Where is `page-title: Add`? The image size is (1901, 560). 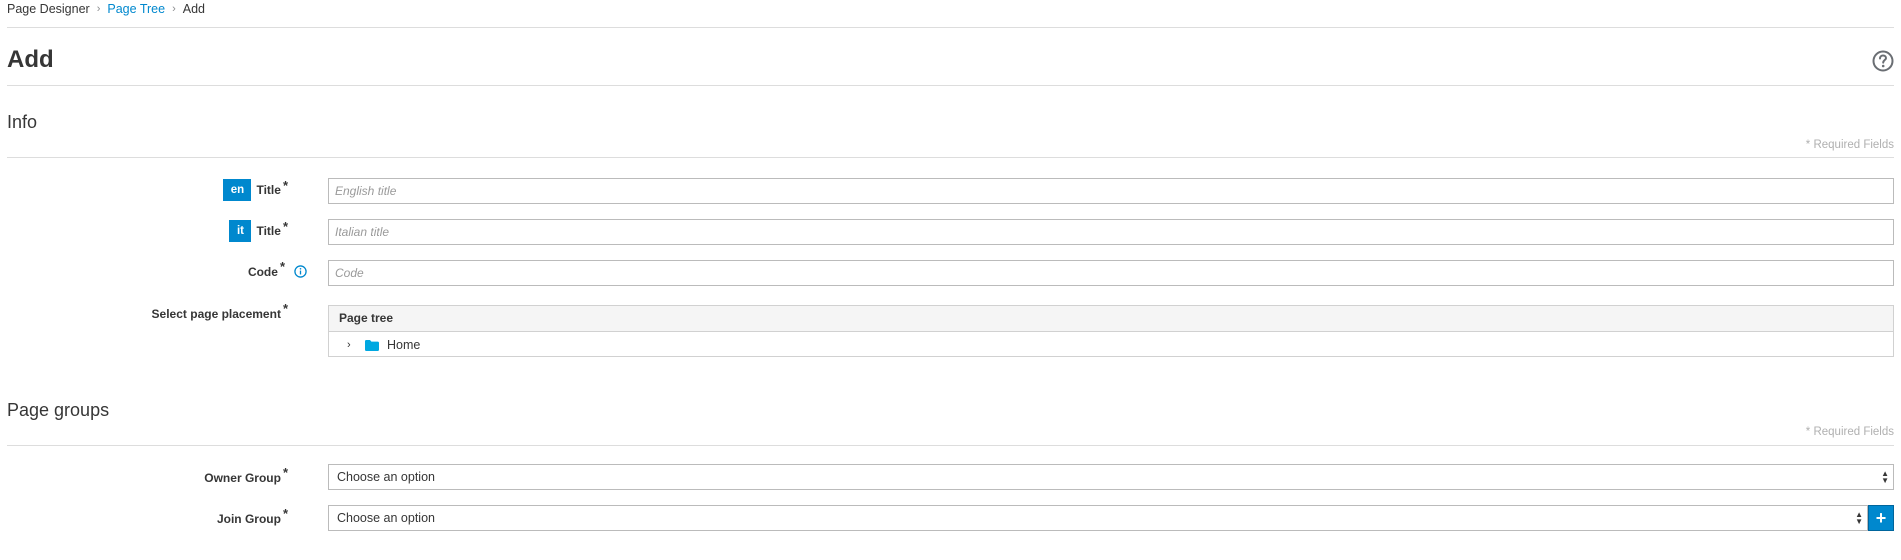 page-title: Add is located at coordinates (30, 59).